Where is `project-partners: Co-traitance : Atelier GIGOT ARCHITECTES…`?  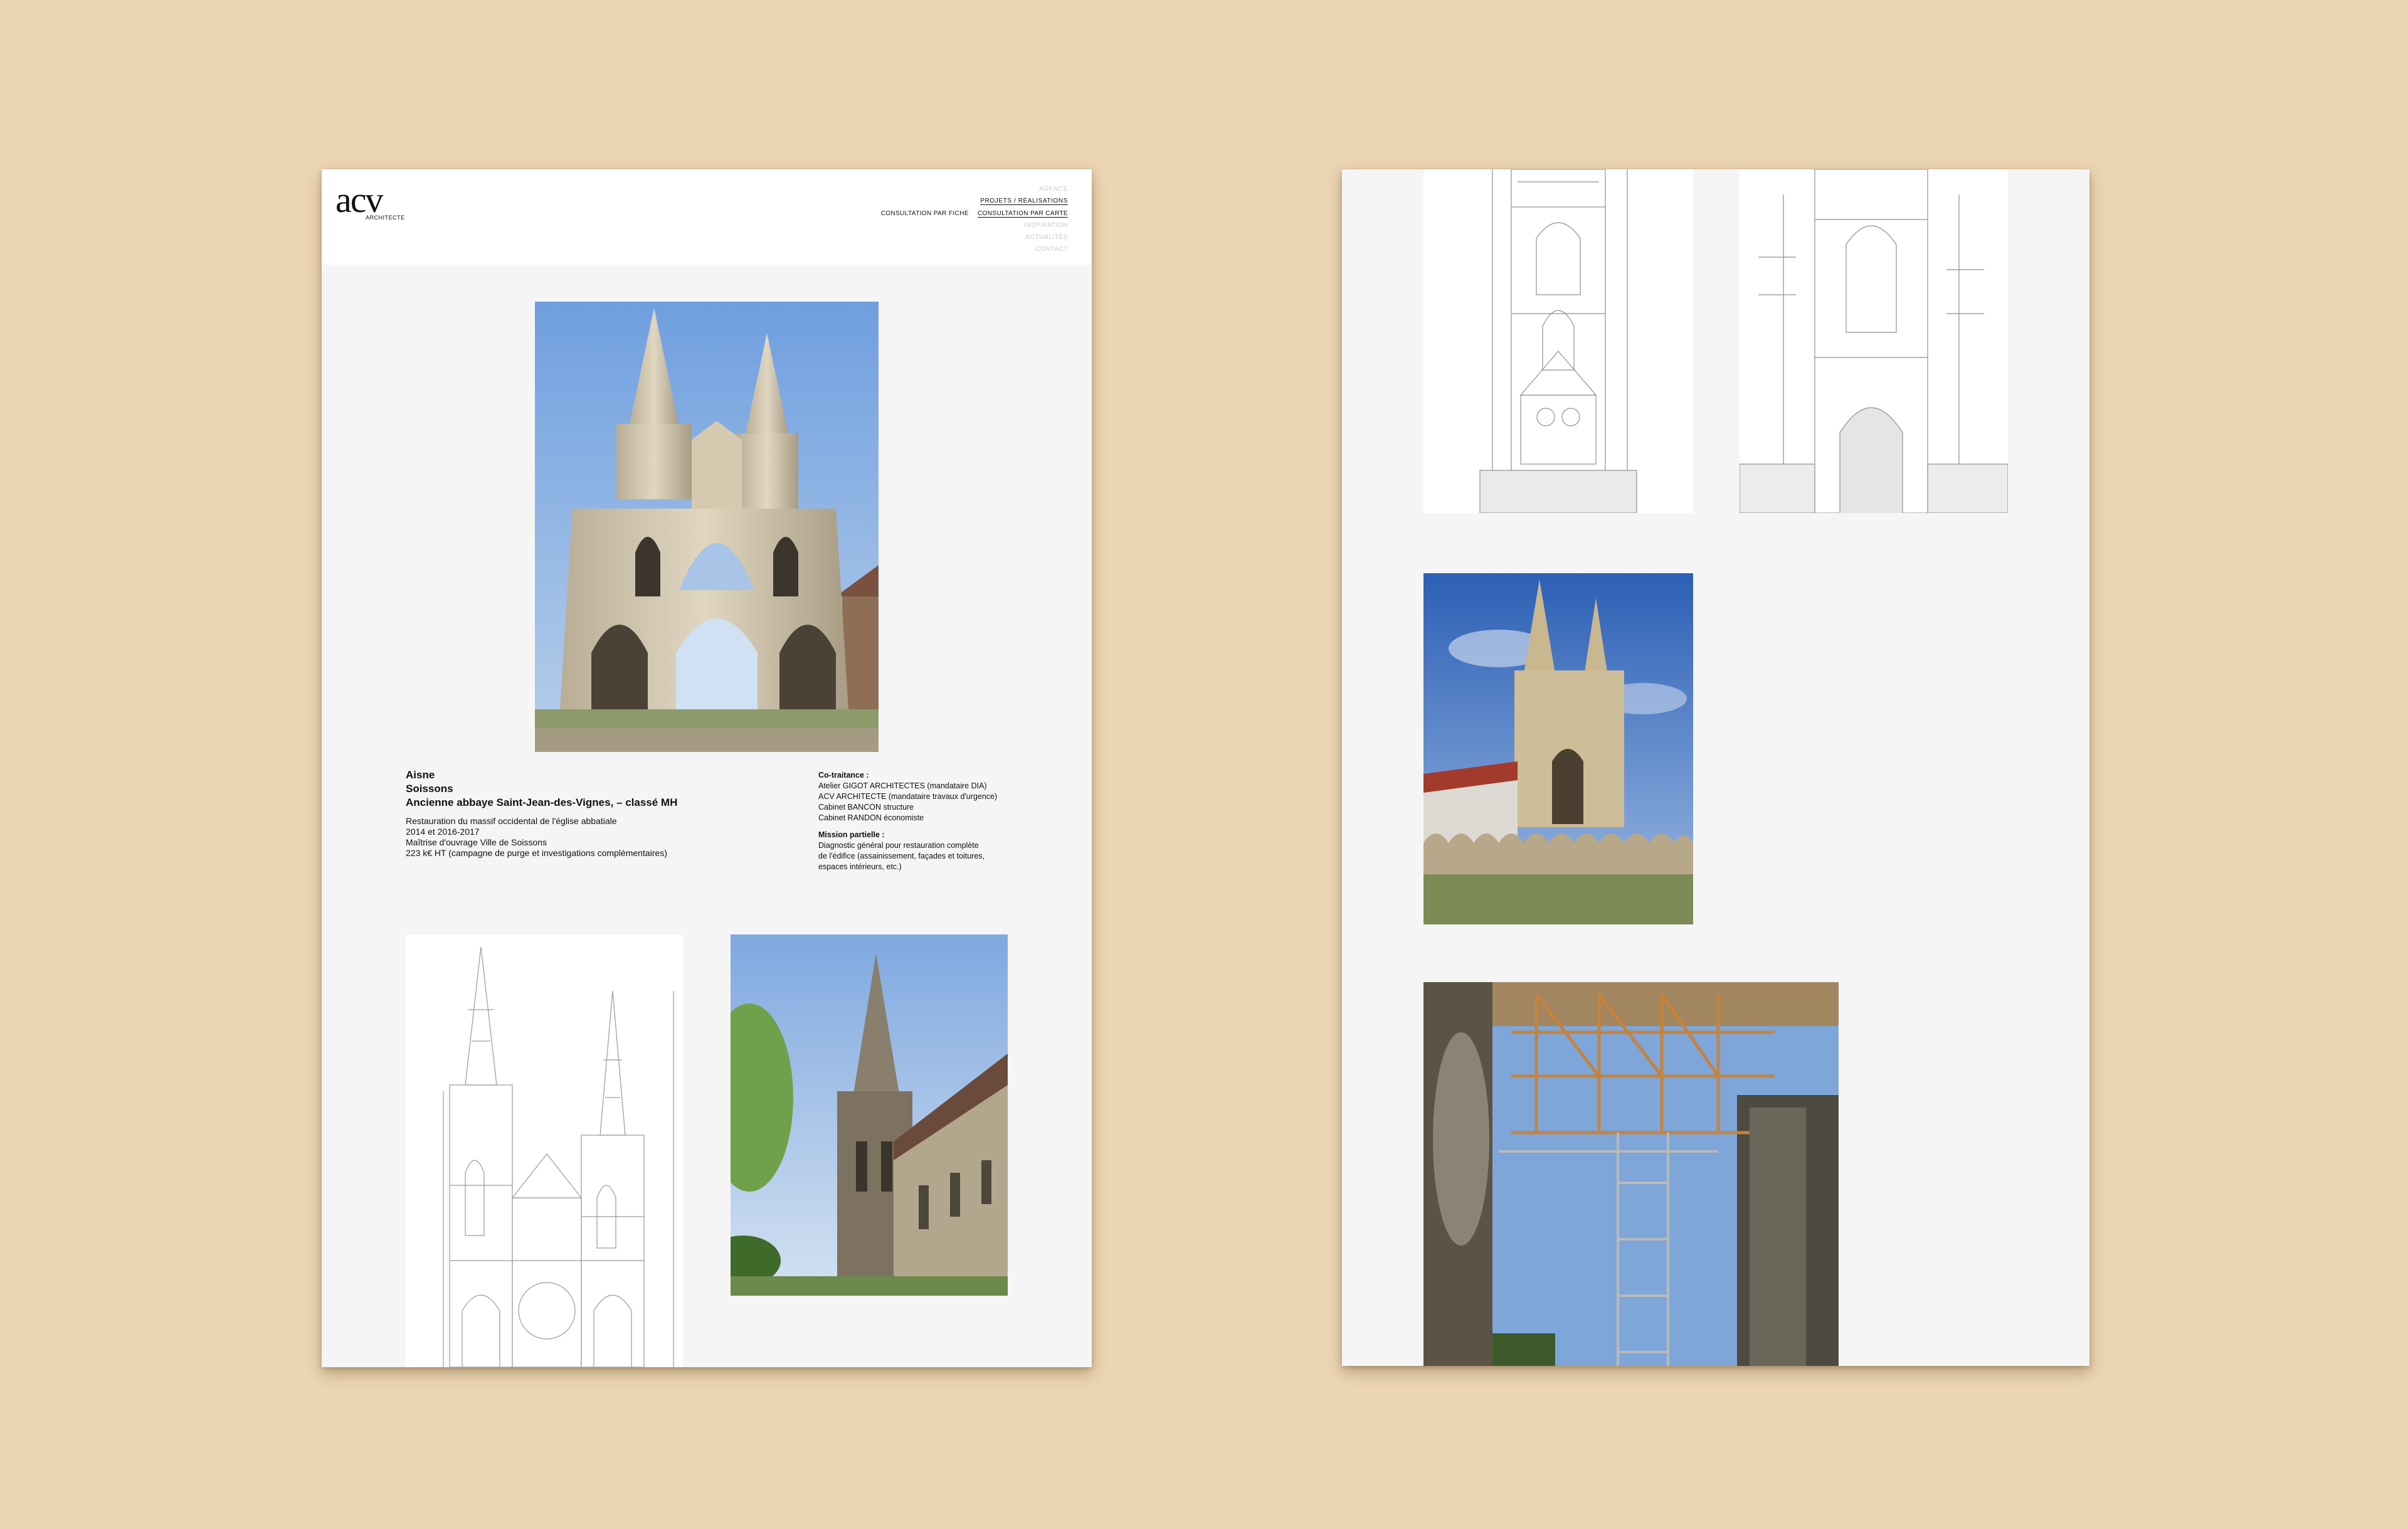
project-partners: Co-traitance : Atelier GIGOT ARCHITECTES… is located at coordinates (937, 821).